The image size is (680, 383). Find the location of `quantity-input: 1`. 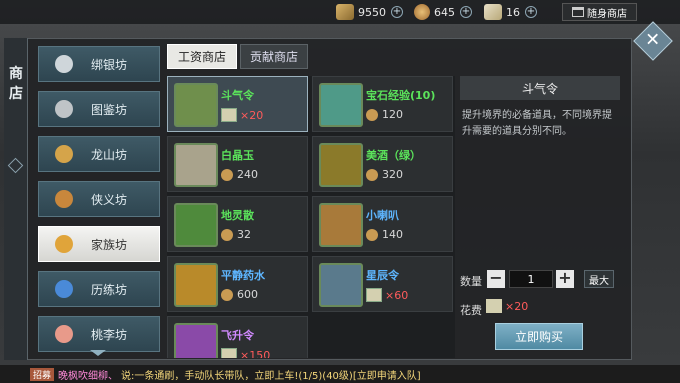

quantity-input: 1 is located at coordinates (531, 279).